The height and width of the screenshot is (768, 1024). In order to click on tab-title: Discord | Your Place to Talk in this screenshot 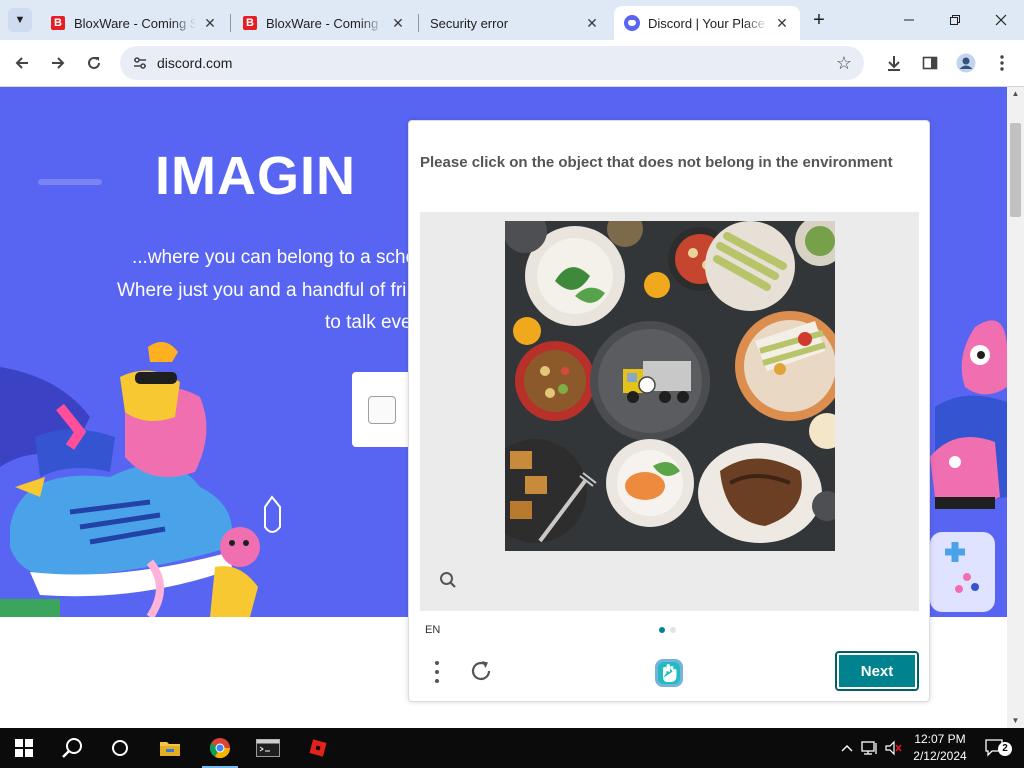, I will do `click(708, 23)`.